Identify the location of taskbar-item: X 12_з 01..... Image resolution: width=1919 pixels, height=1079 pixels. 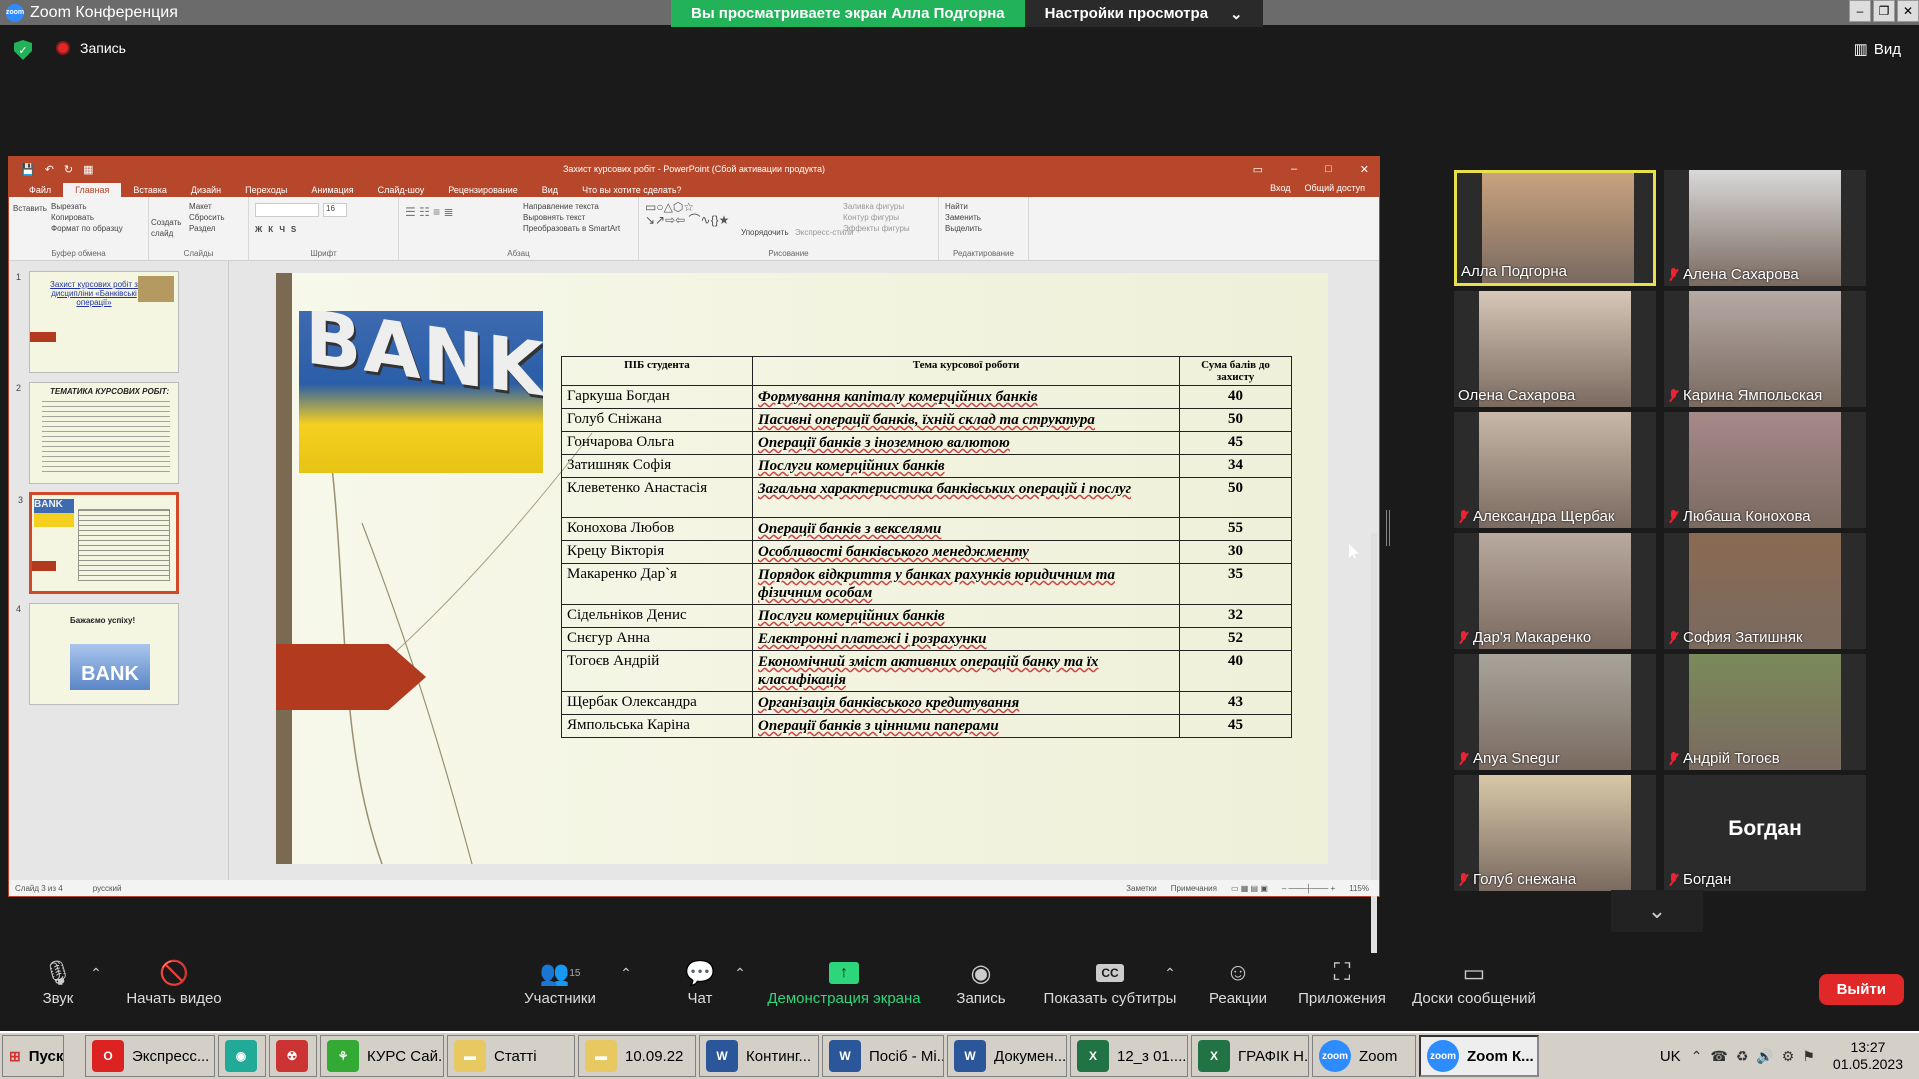
(1129, 1056).